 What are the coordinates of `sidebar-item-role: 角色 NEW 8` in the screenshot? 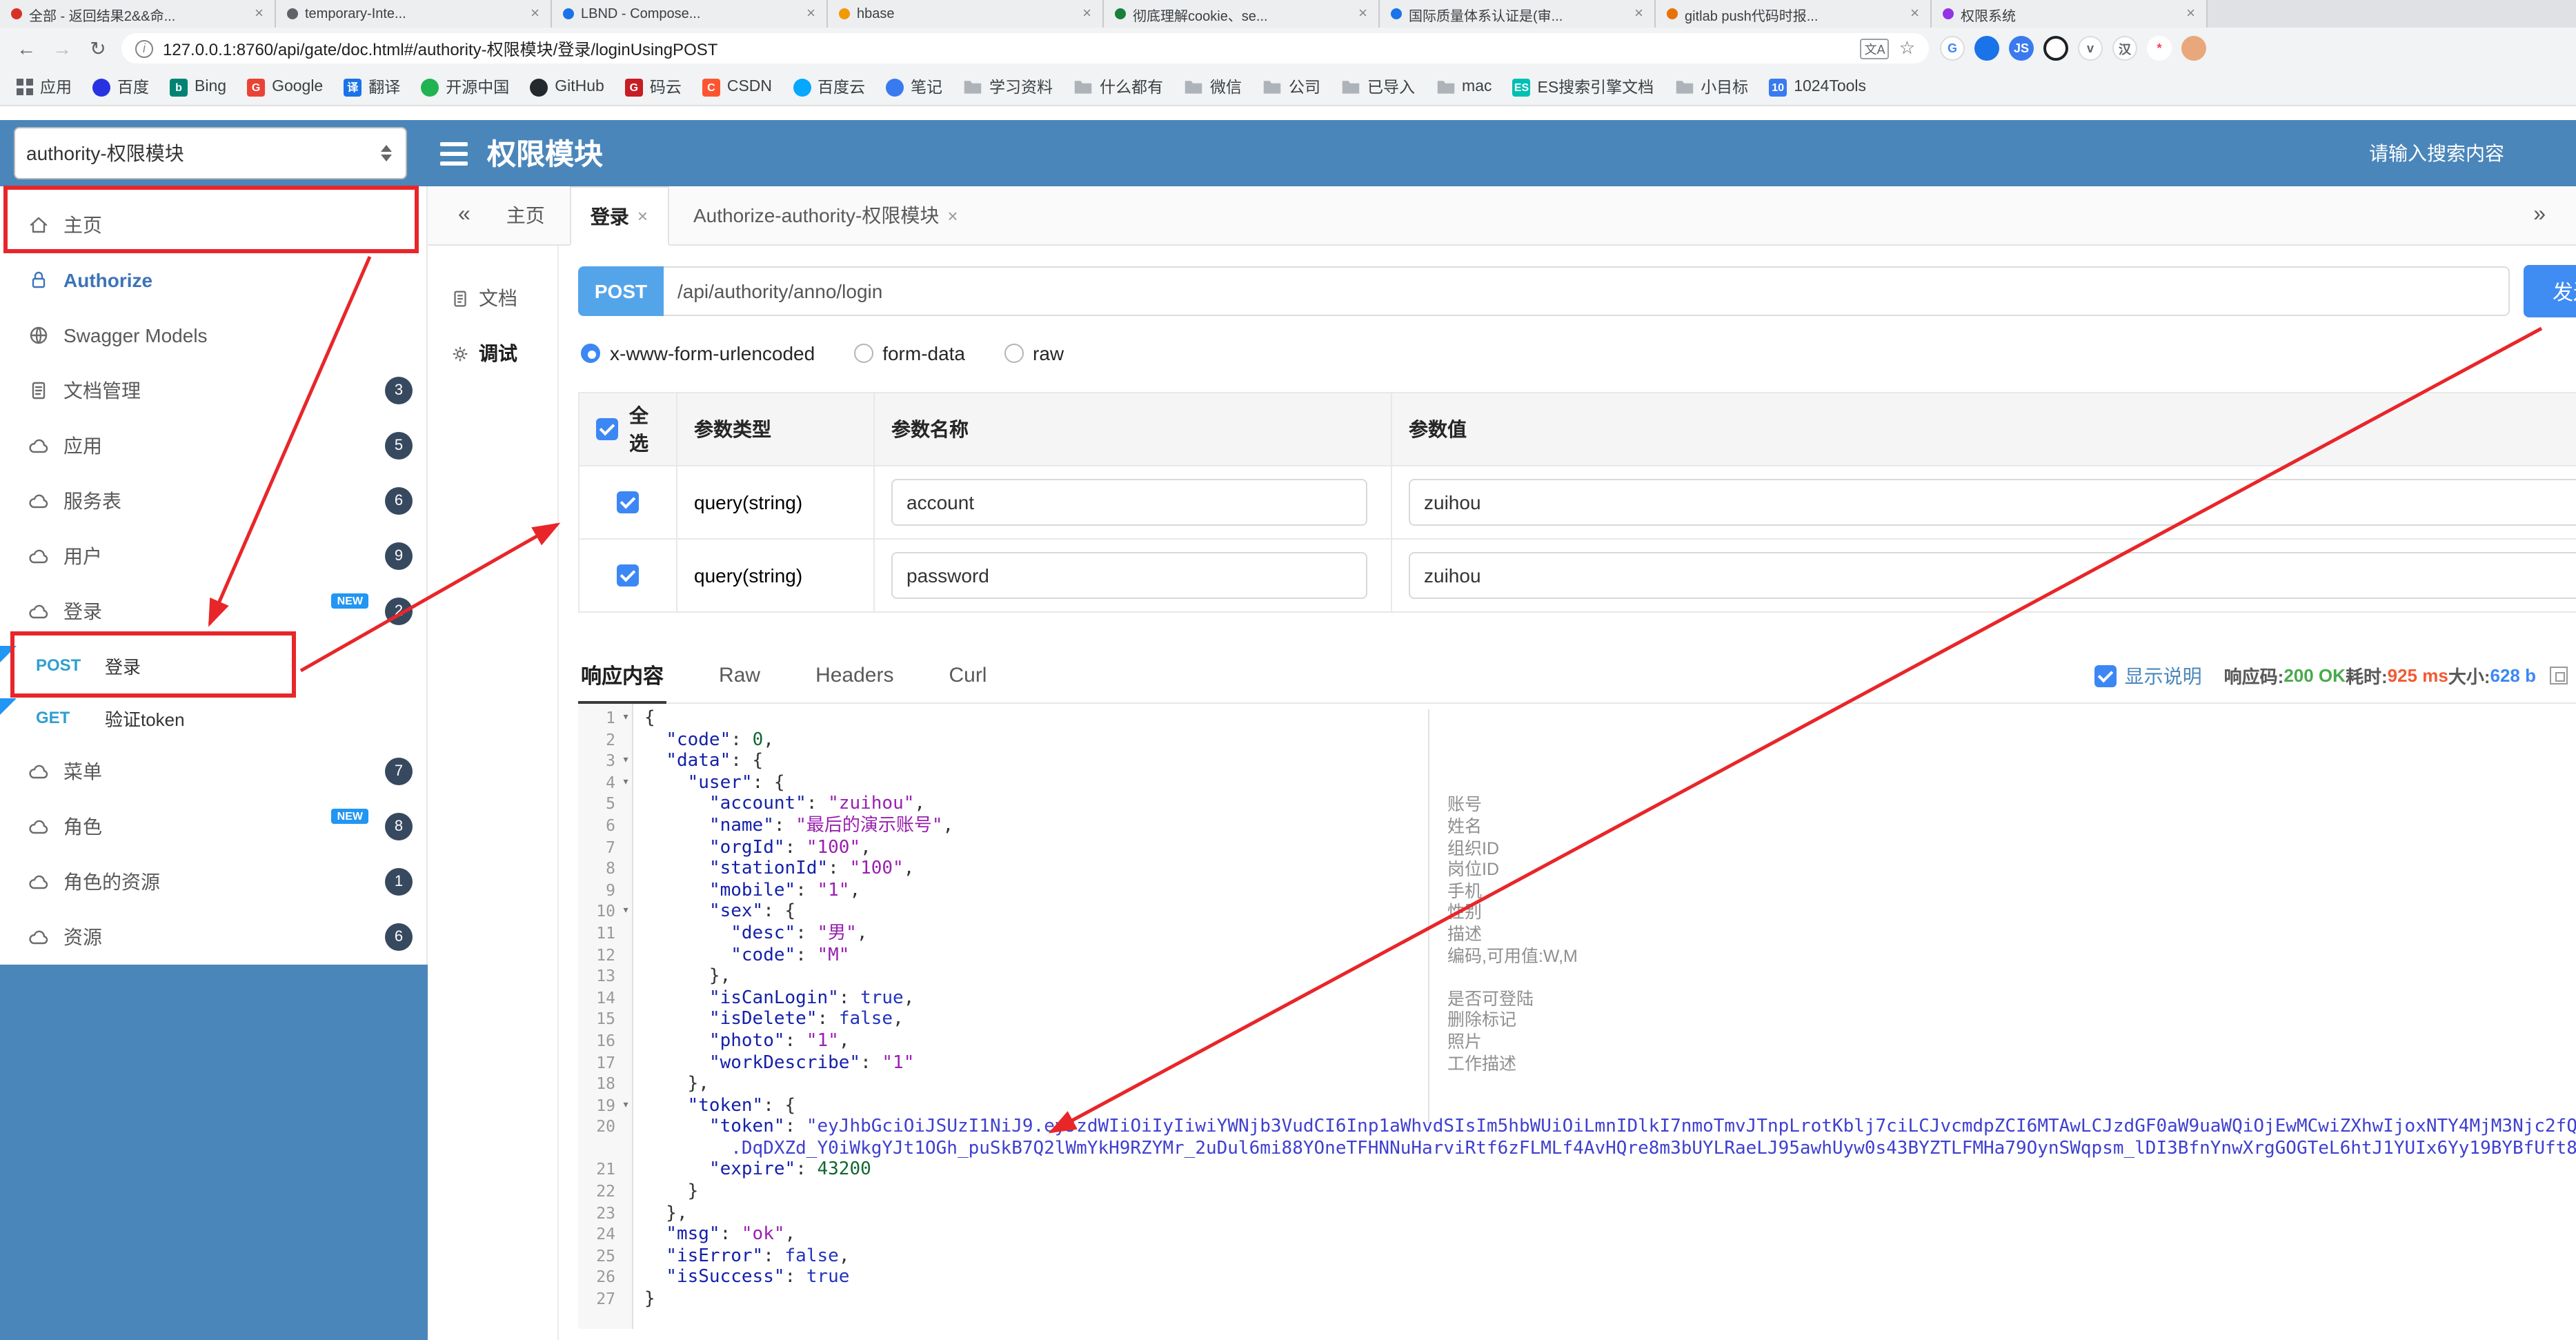 It's located at (213, 827).